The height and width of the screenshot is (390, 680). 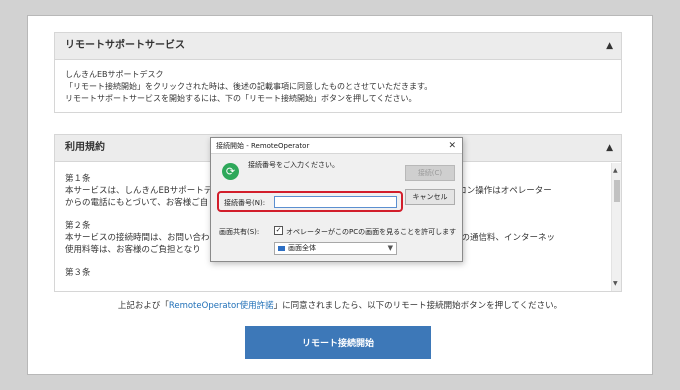 What do you see at coordinates (293, 165) in the screenshot?
I see `dialog-prompt: 接続番号をご入力ください。` at bounding box center [293, 165].